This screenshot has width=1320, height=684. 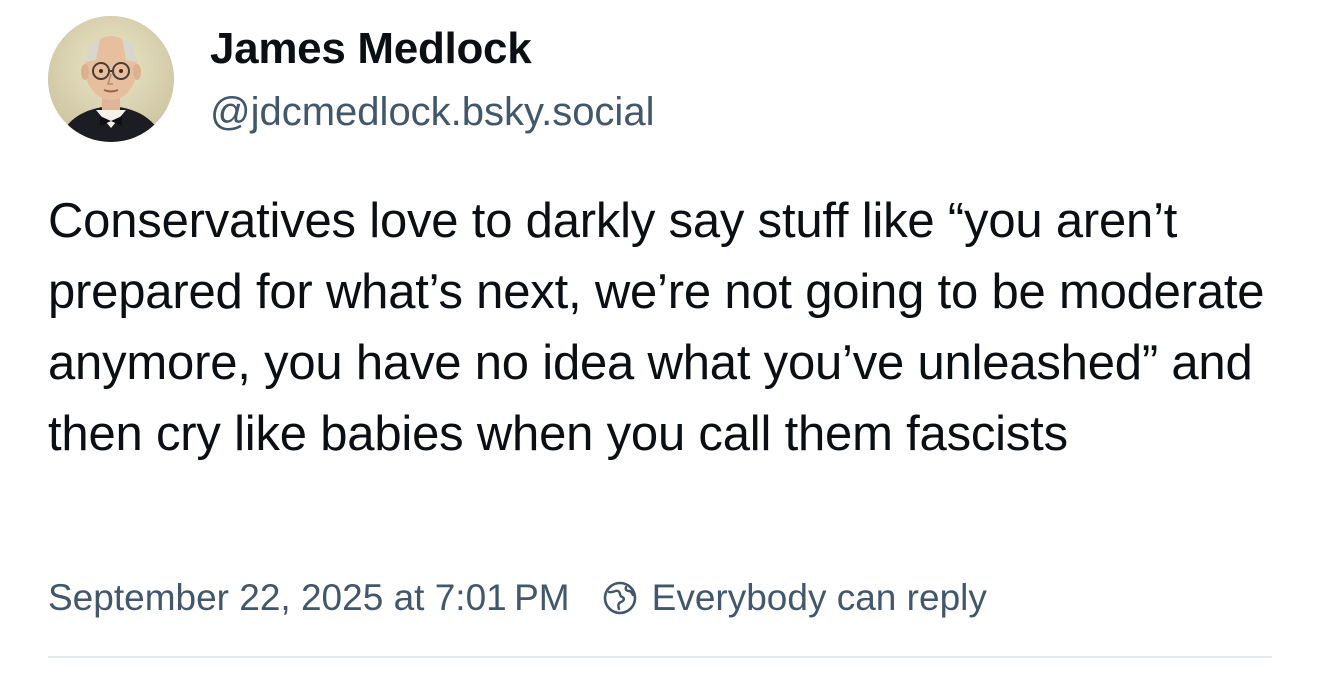 I want to click on author-avatar, so click(x=111, y=79).